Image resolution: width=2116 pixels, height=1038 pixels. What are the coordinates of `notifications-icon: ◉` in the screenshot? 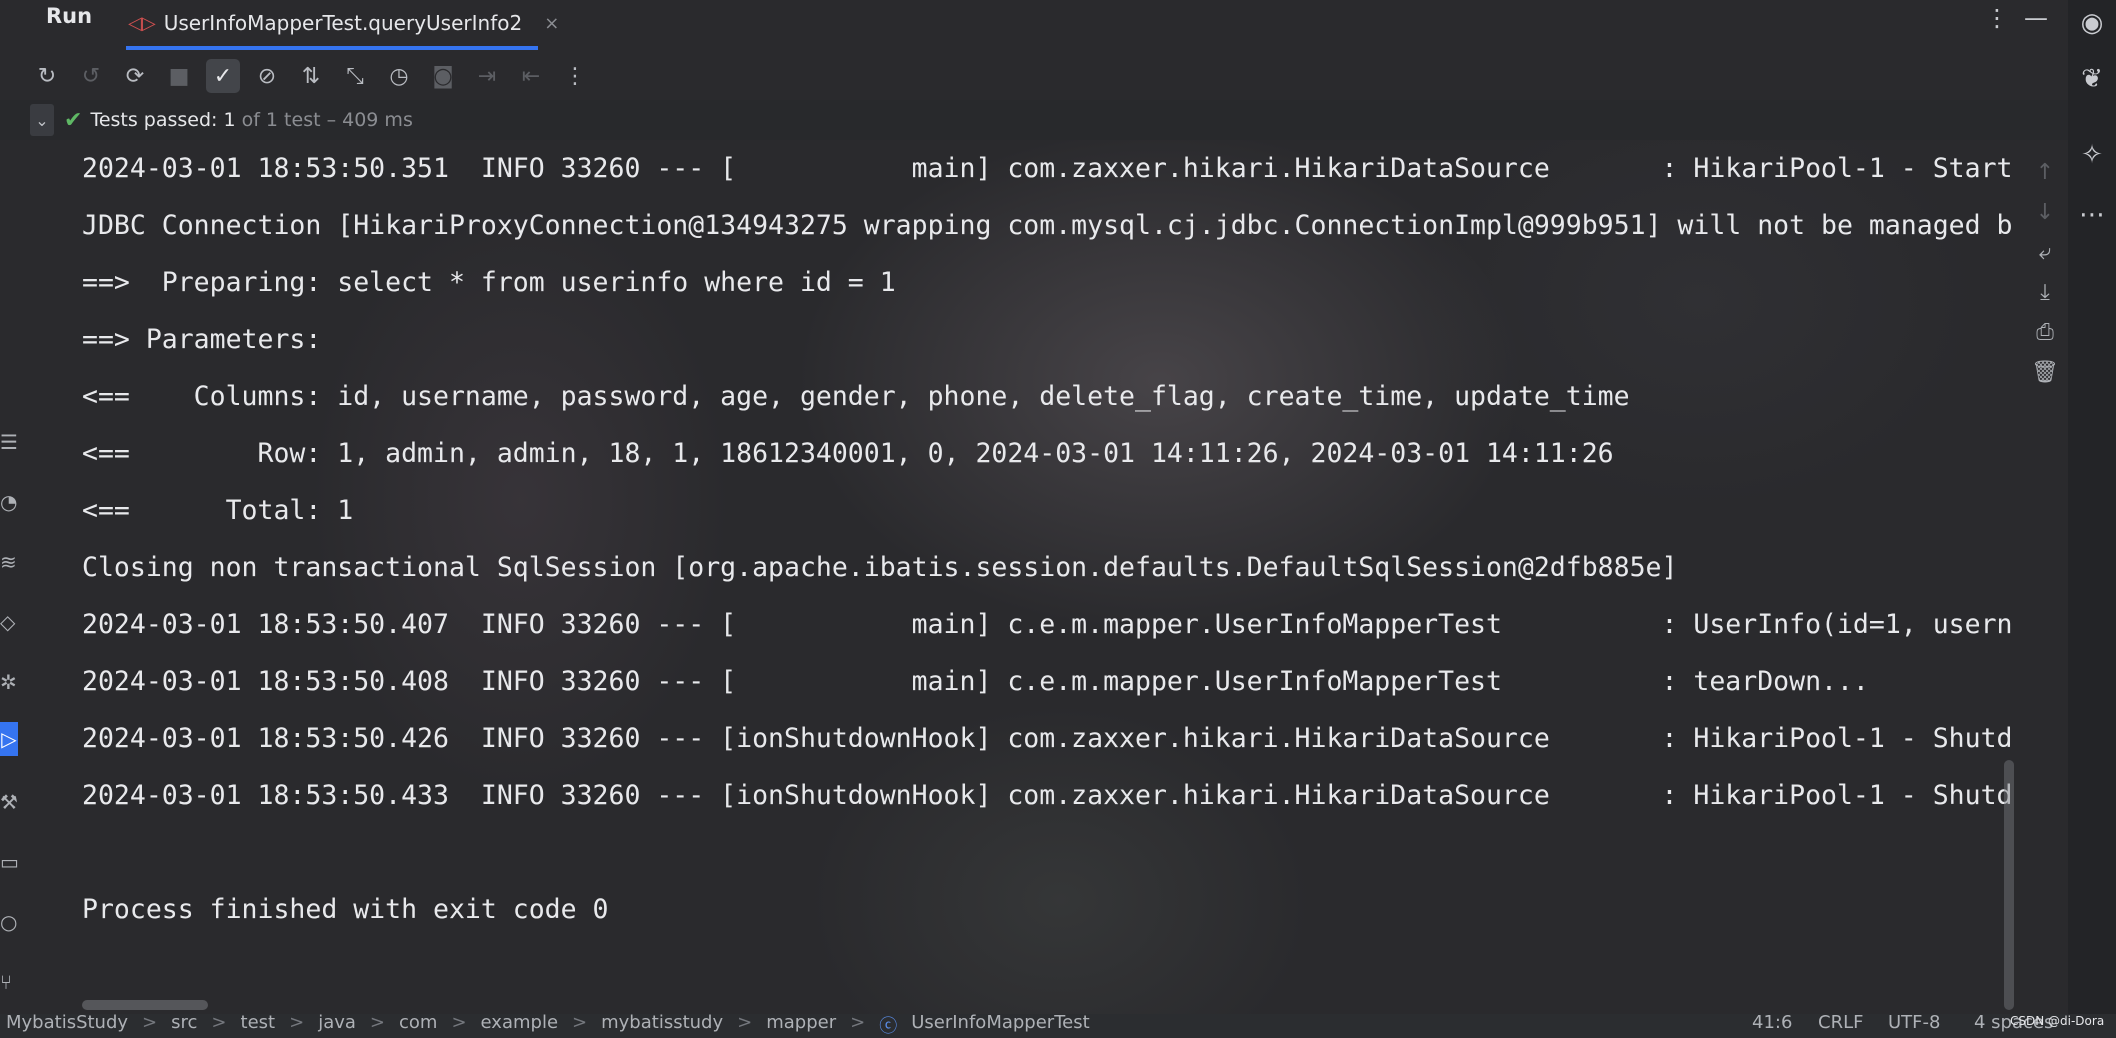 It's located at (2092, 23).